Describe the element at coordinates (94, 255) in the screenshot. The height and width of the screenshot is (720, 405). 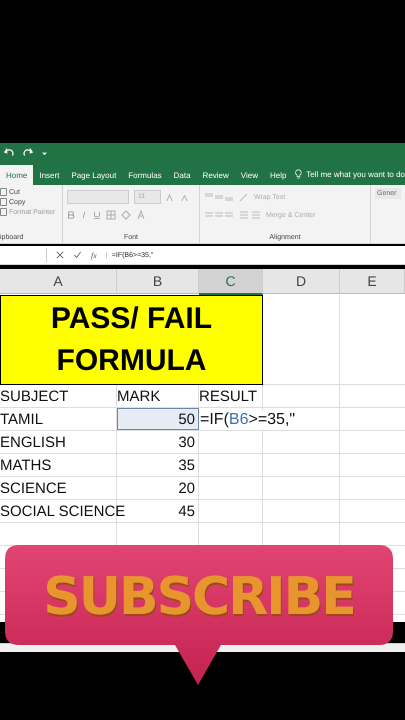
I see `insert-function-button: fx` at that location.